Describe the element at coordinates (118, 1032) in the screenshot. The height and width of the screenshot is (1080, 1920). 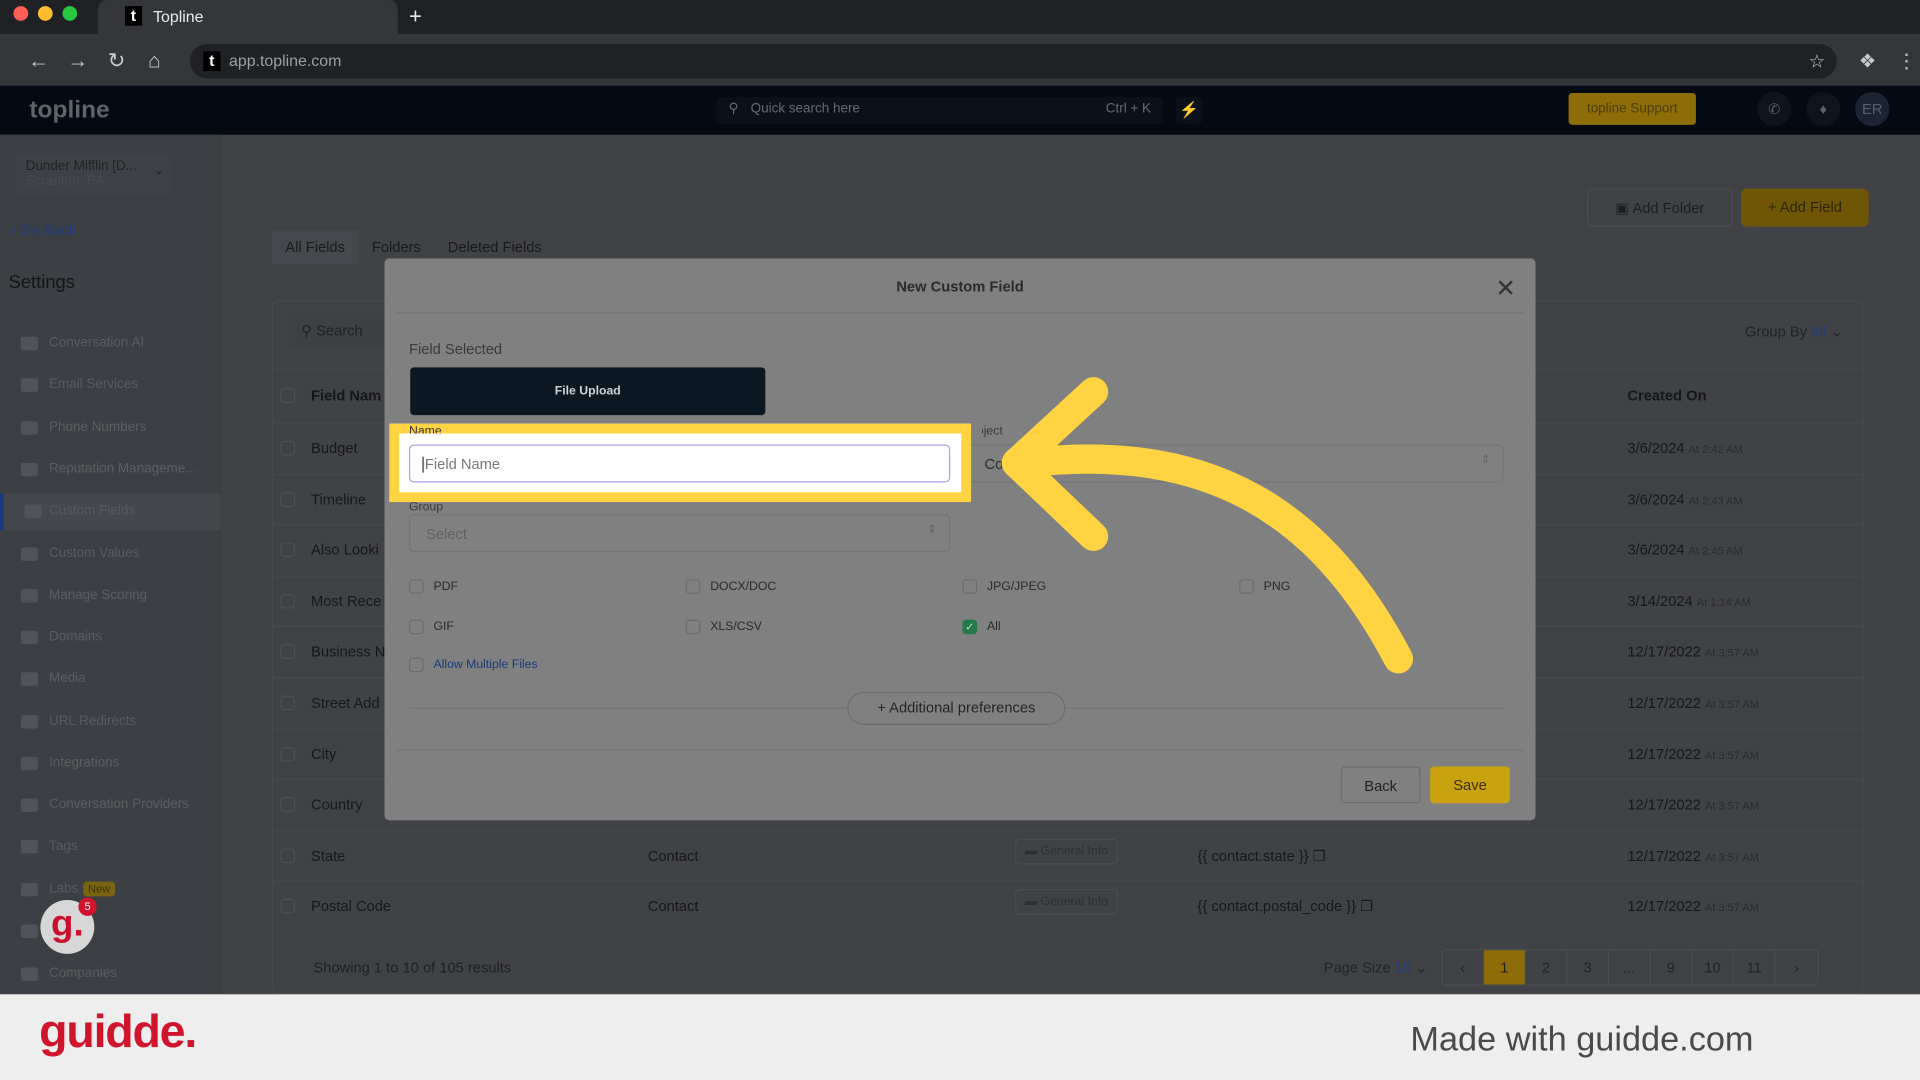
I see `guidde-logo: guidde.` at that location.